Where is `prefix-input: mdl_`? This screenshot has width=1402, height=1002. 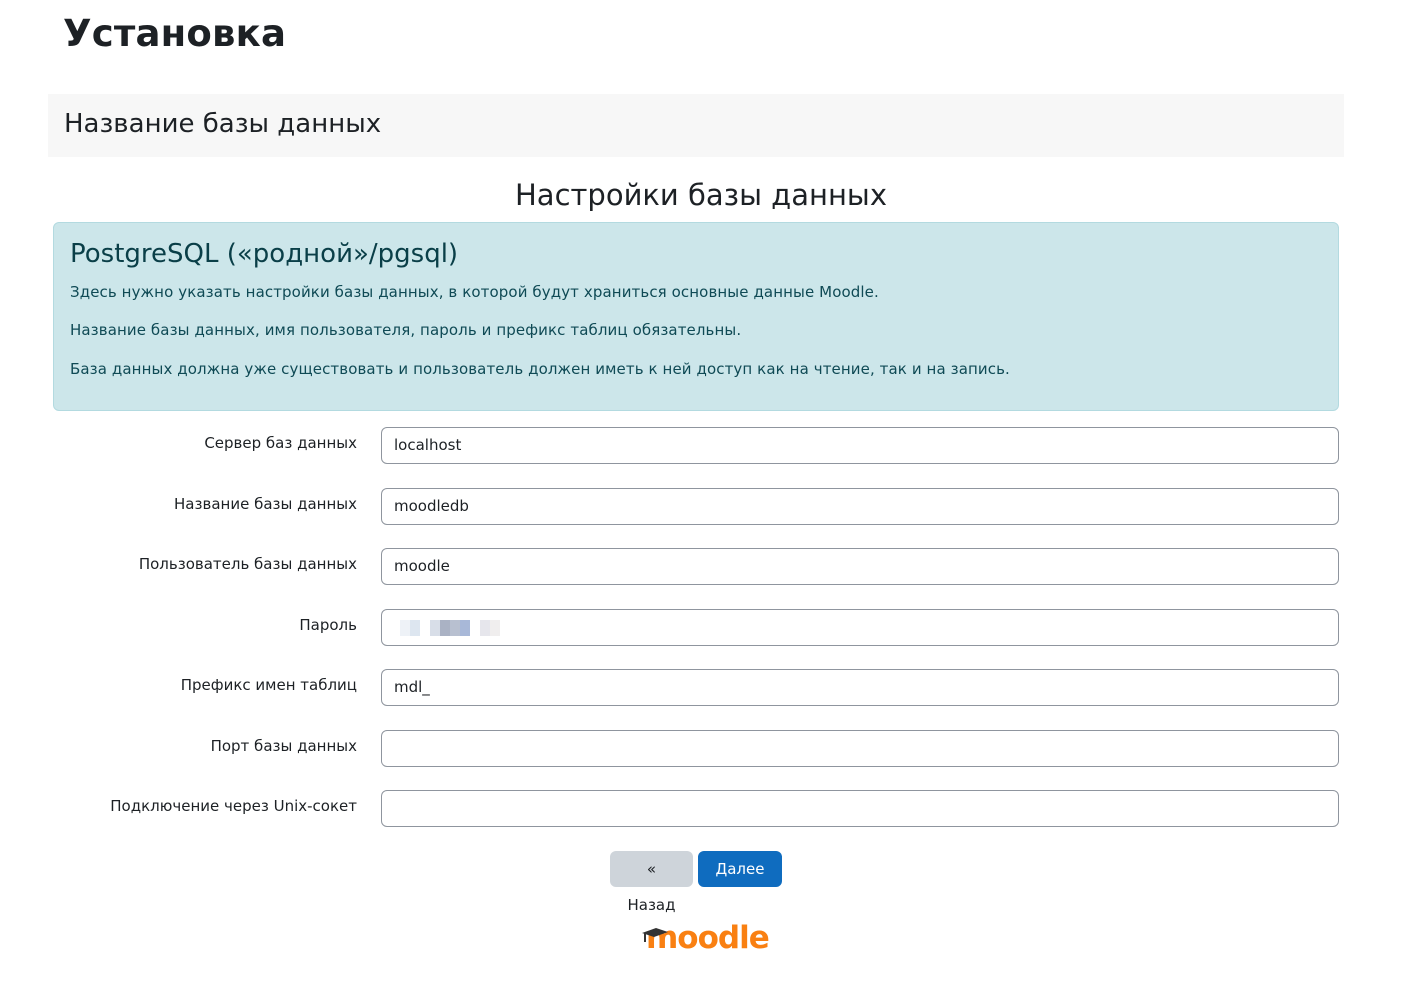
prefix-input: mdl_ is located at coordinates (860, 687).